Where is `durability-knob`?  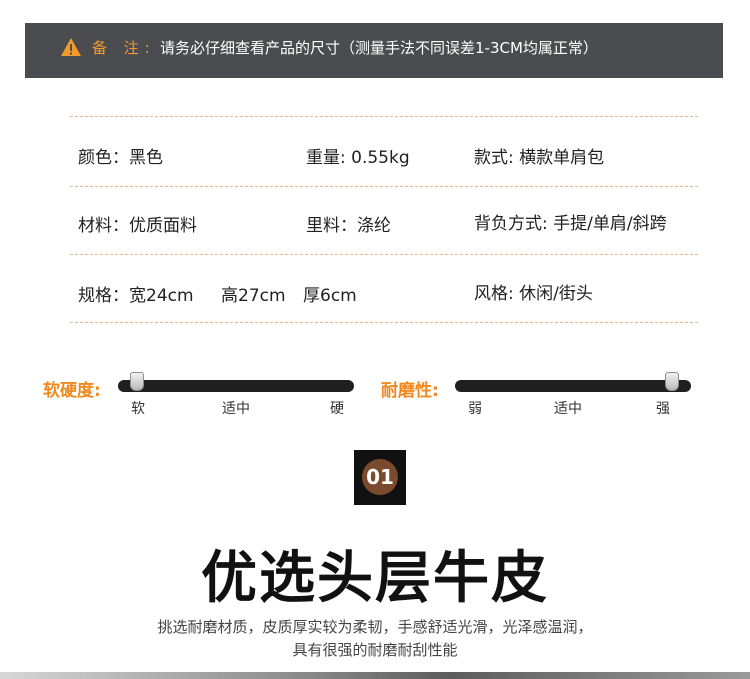
durability-knob is located at coordinates (672, 381).